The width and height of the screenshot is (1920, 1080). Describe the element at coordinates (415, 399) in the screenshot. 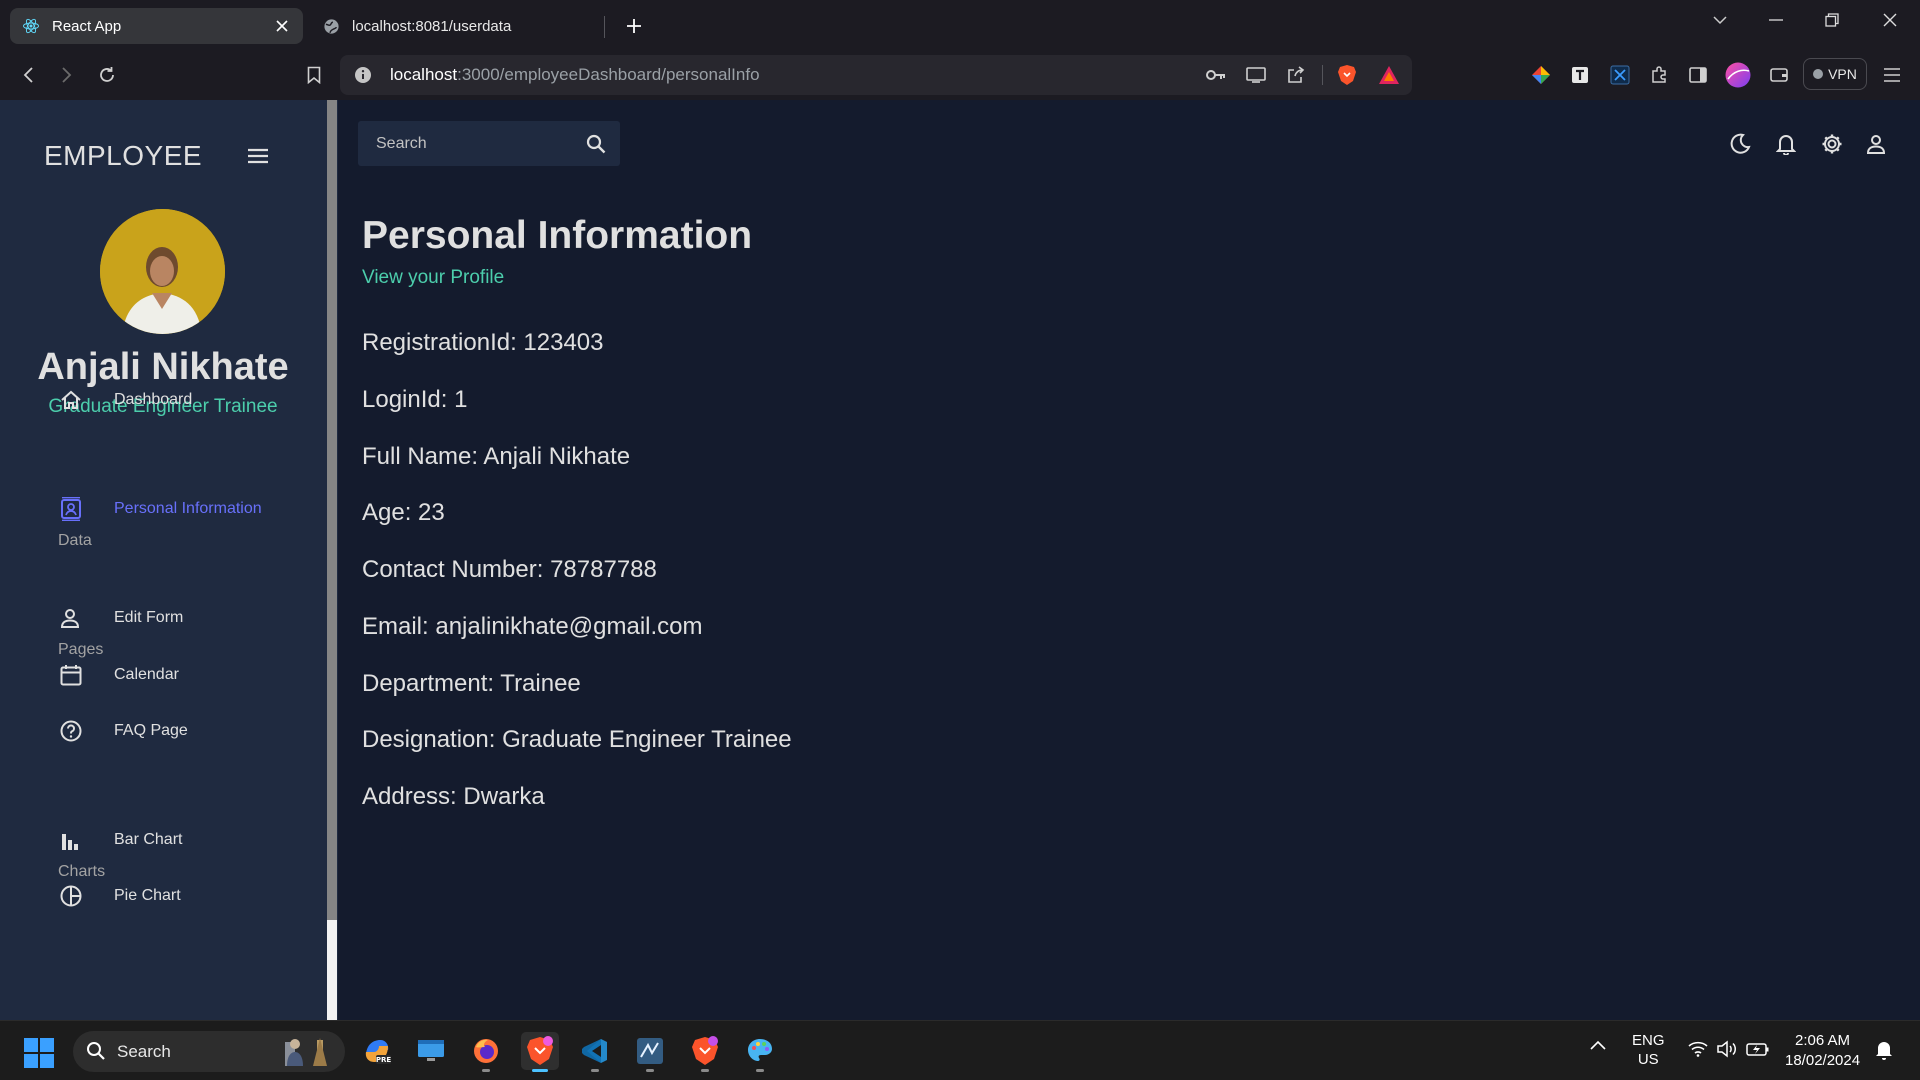

I see `field-login-id: LoginId: 1` at that location.